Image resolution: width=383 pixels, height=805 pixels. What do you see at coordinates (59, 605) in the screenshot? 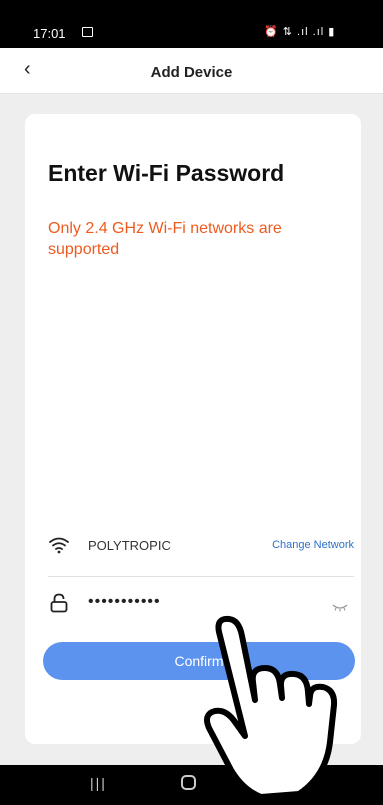
I see `lock-icon` at bounding box center [59, 605].